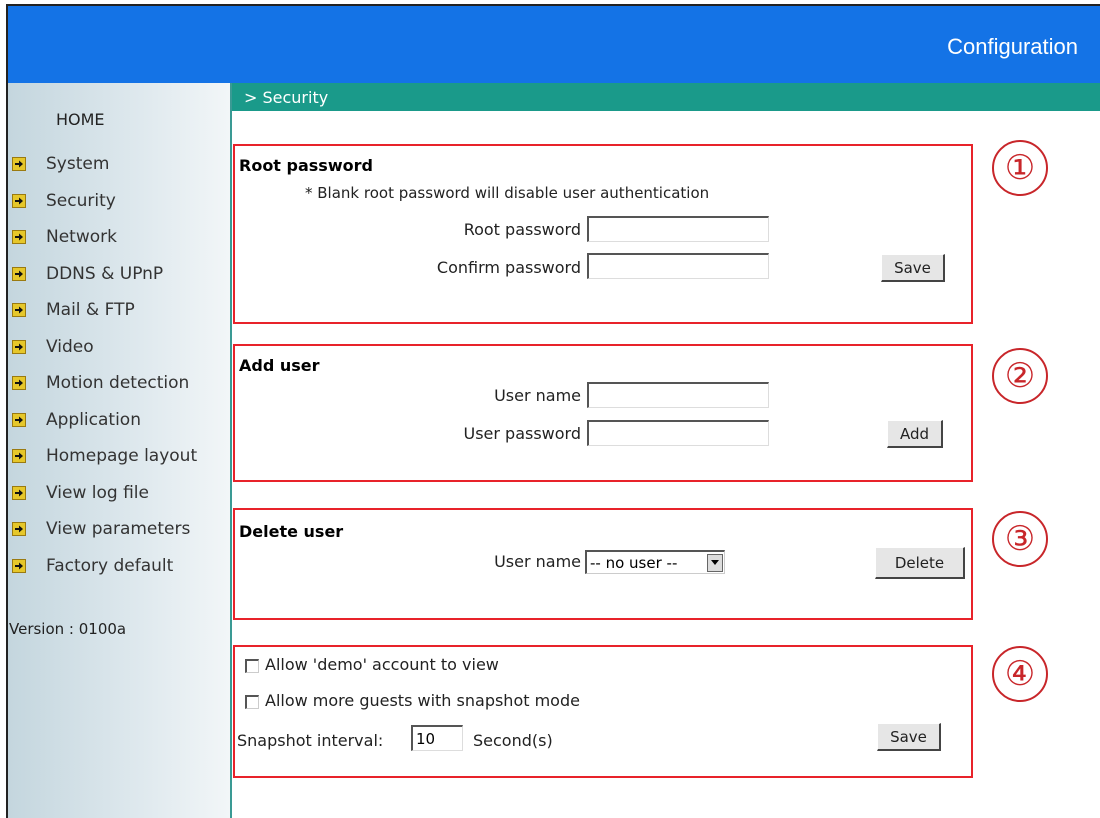  What do you see at coordinates (231, 450) in the screenshot?
I see `sidebar-divider` at bounding box center [231, 450].